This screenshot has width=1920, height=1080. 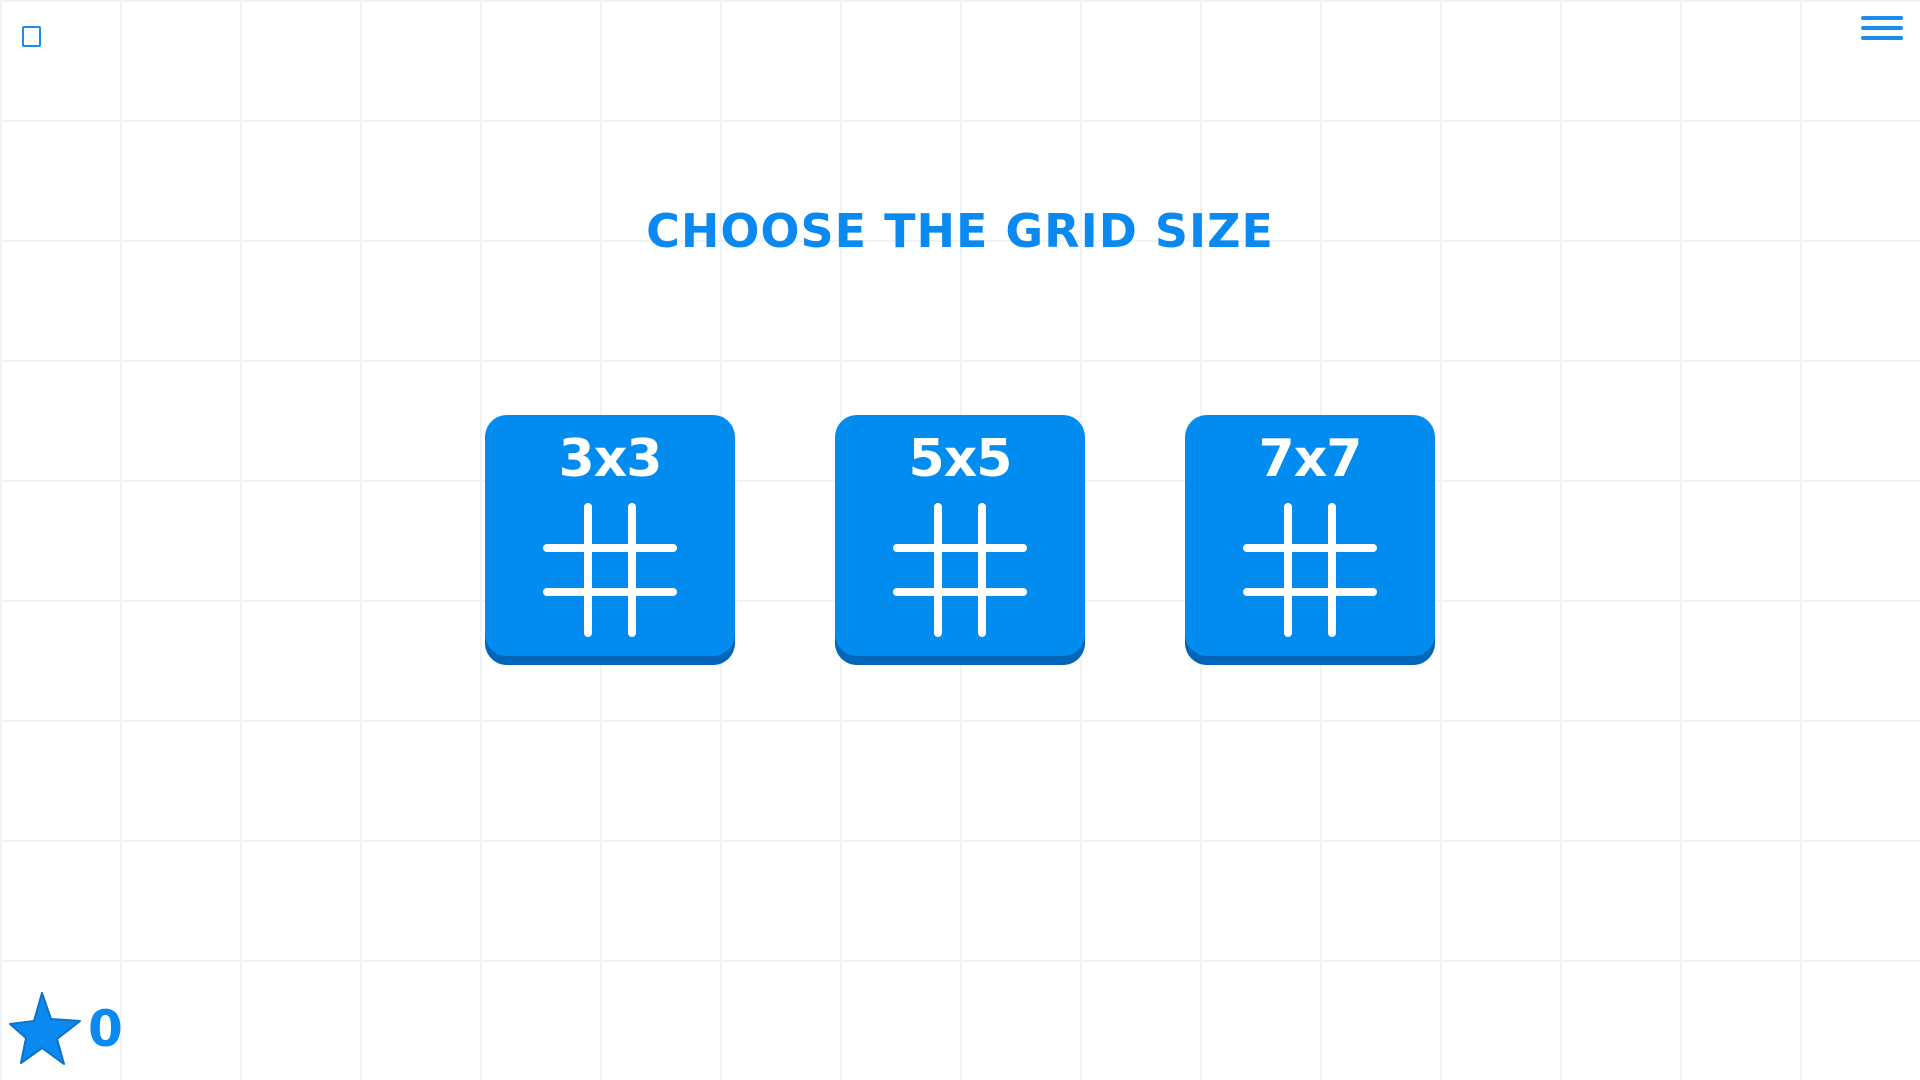 I want to click on grid-size-3x3-button: 3x3, so click(x=610, y=540).